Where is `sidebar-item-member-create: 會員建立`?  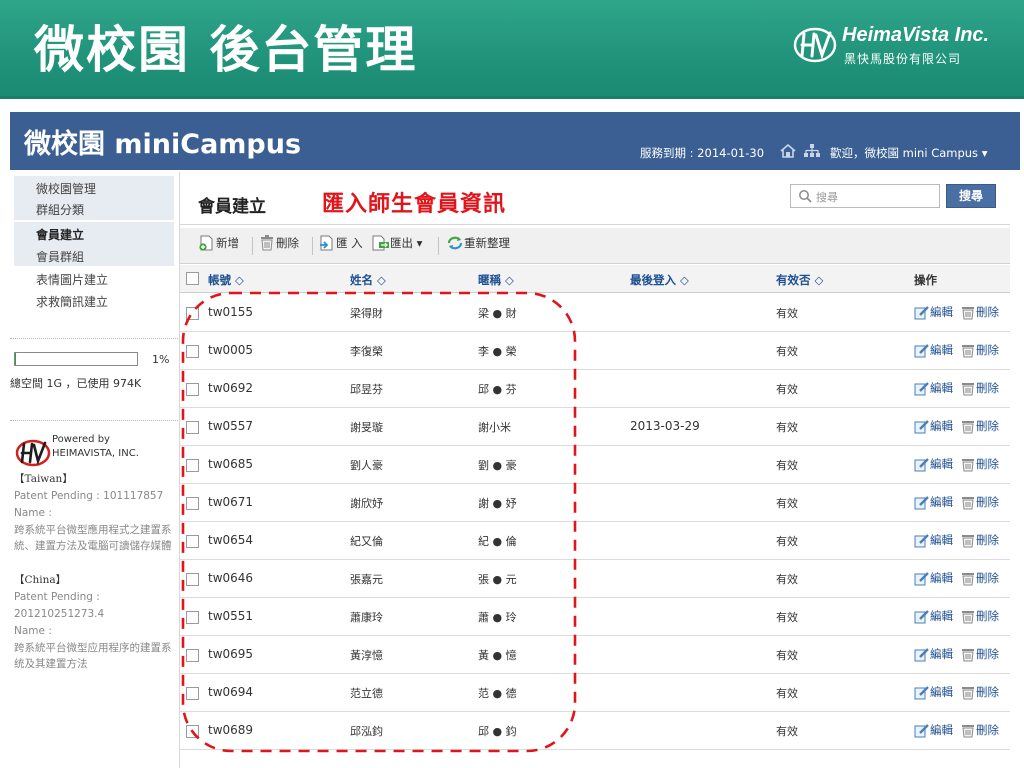
sidebar-item-member-create: 會員建立 is located at coordinates (60, 234).